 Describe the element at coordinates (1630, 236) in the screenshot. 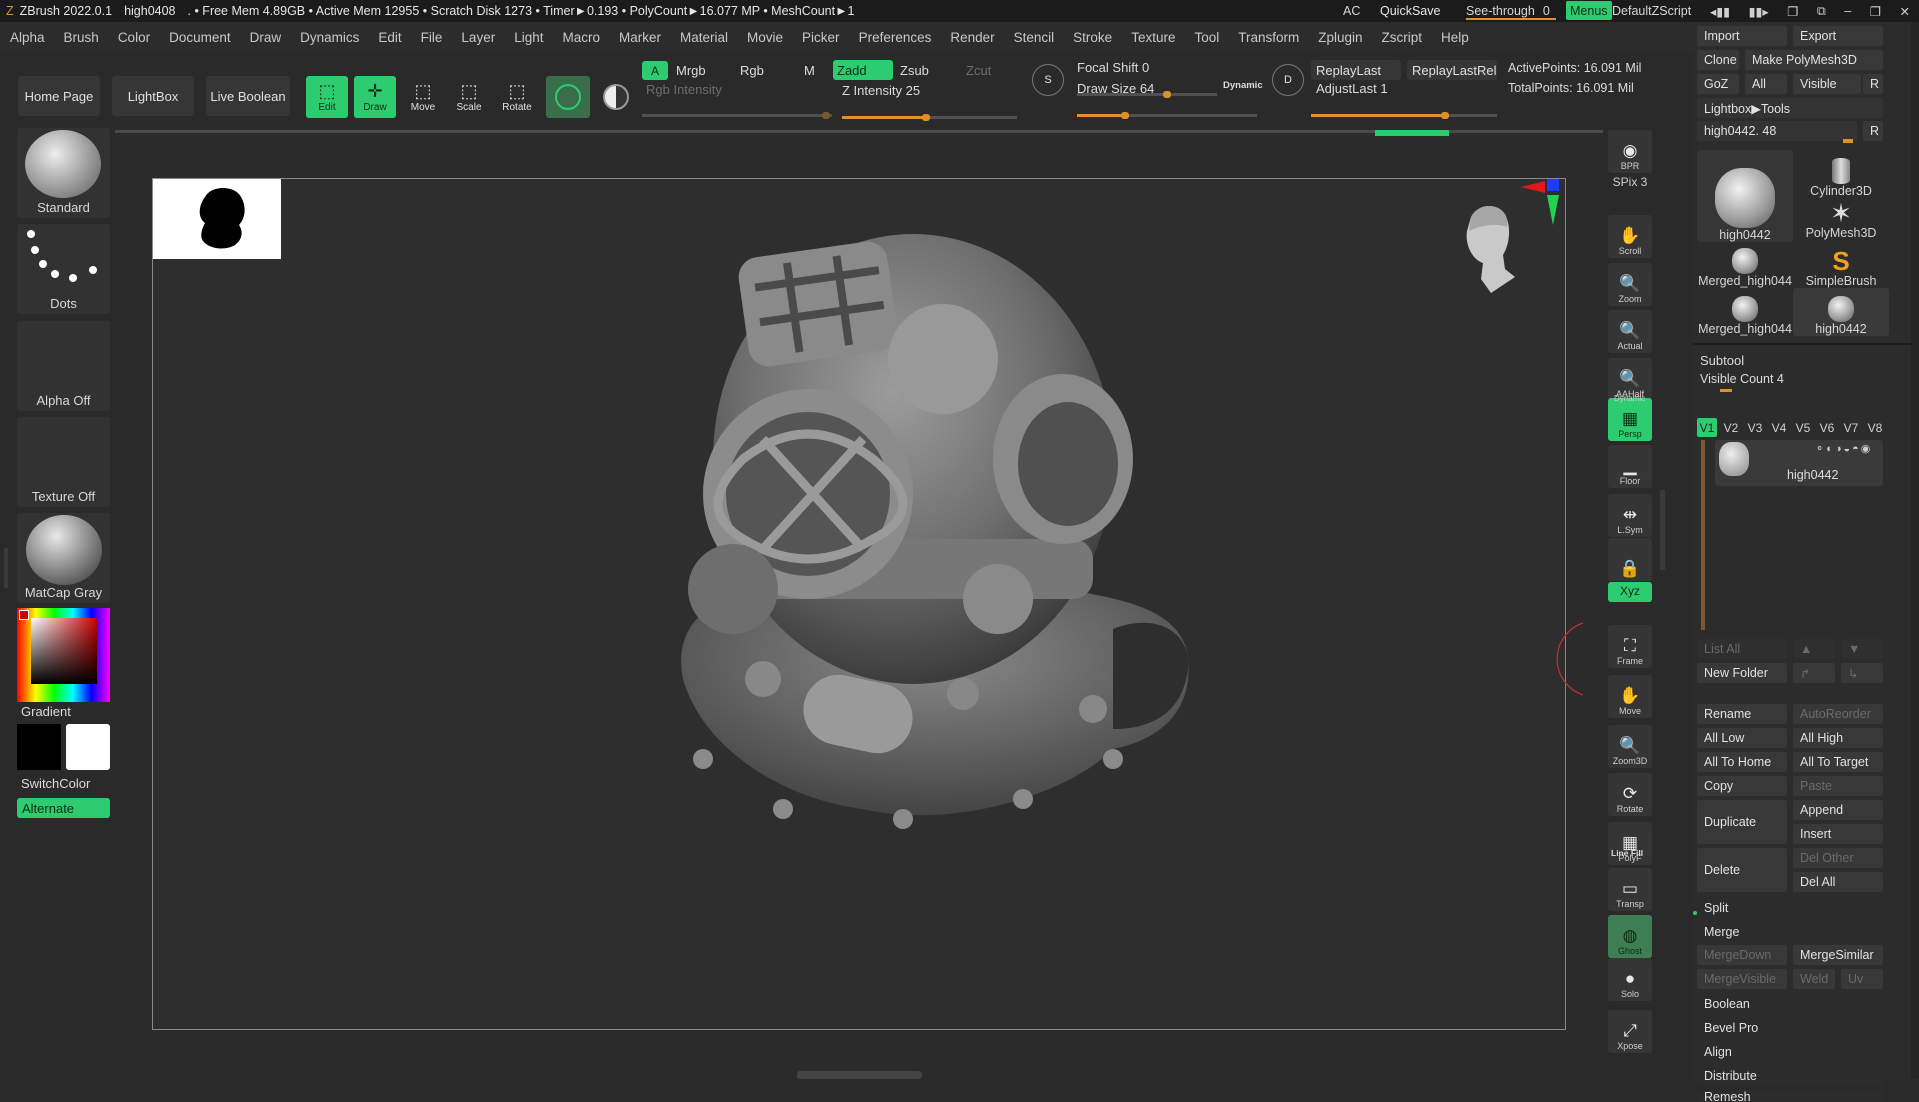

I see `scroll-button: ✋ Scroll` at that location.